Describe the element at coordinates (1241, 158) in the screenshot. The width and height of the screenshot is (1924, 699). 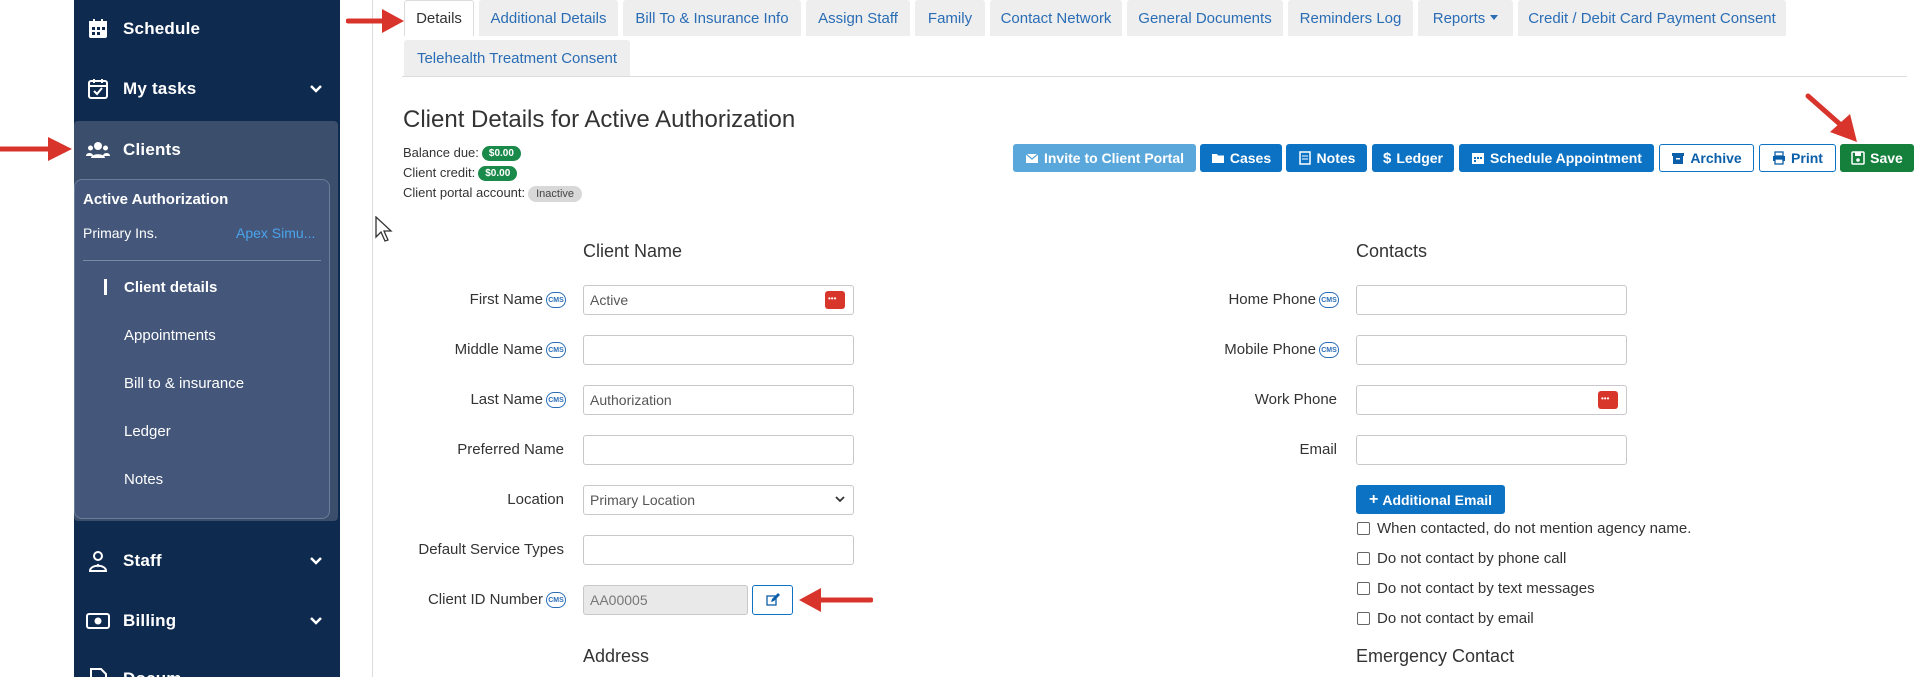
I see `cases-button: Cases` at that location.